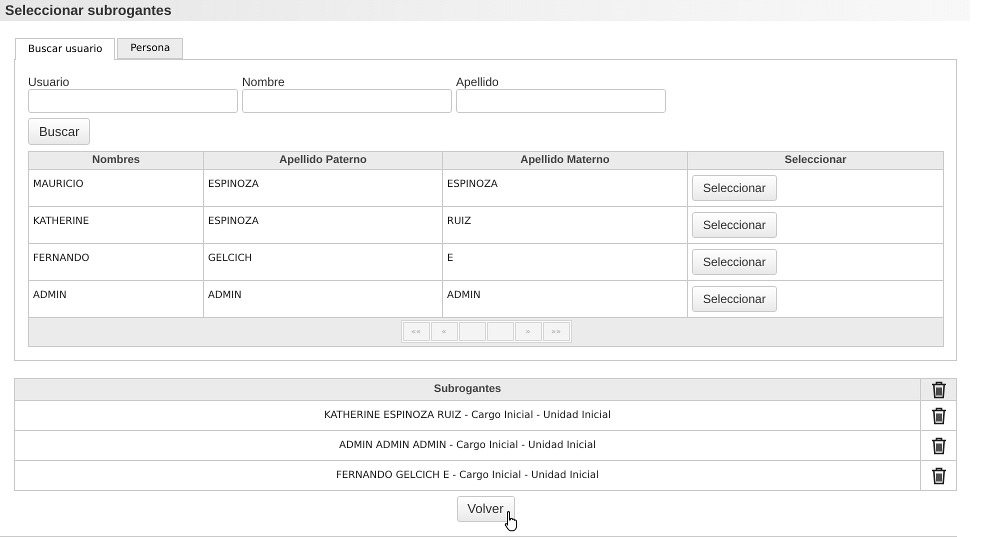 The height and width of the screenshot is (537, 981). I want to click on table-cell: KATHERINE ESPINOZA RUIZ - Cargo Inicial - Unidad Inicial, so click(467, 415).